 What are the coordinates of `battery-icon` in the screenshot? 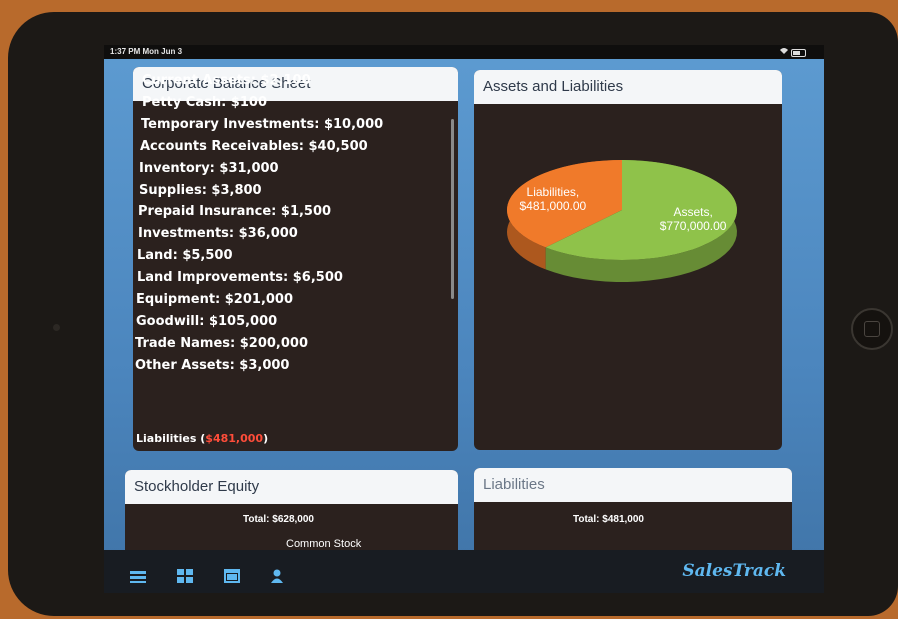 It's located at (798, 52).